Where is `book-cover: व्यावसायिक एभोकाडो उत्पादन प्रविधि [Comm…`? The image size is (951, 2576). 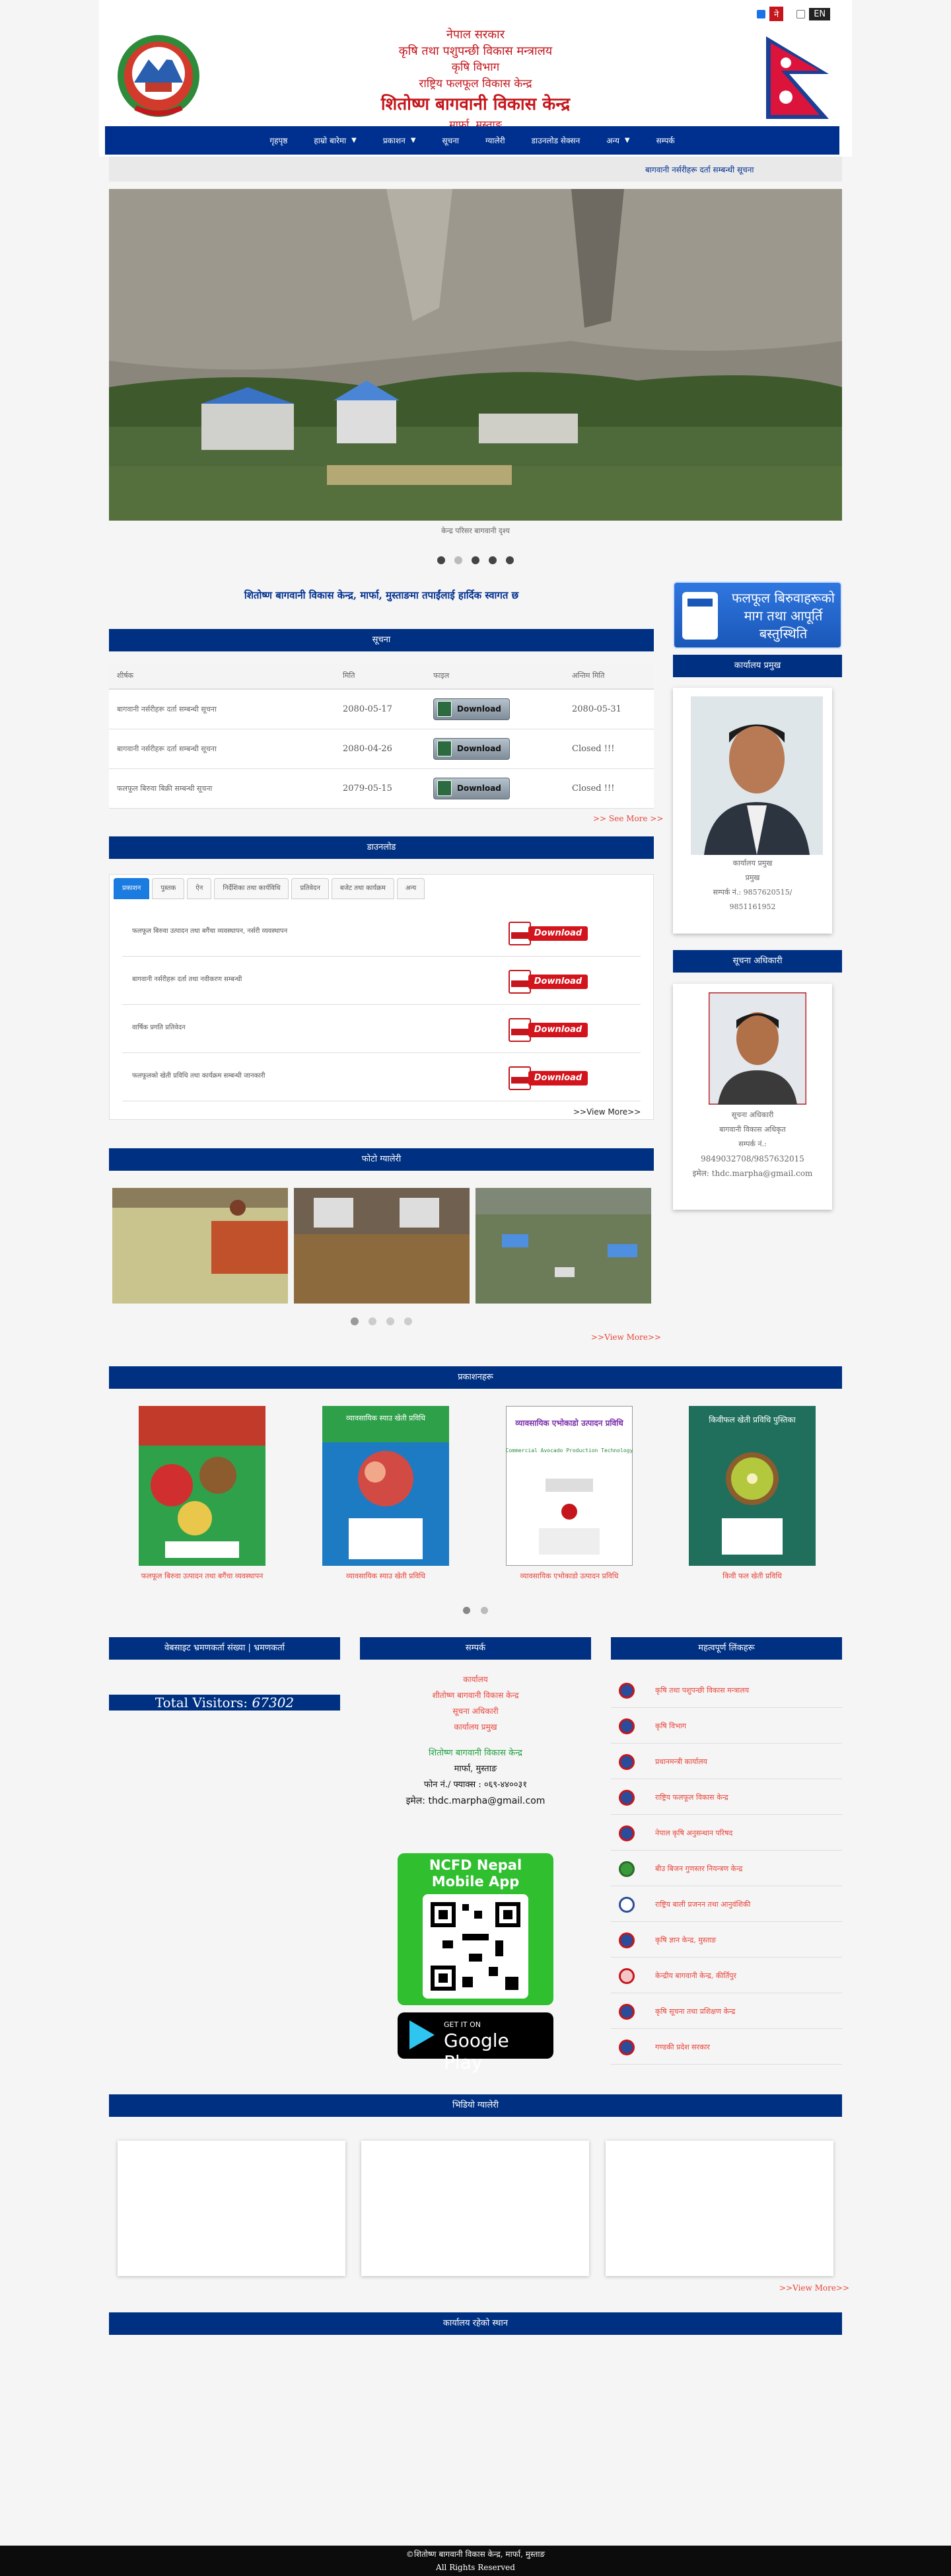 book-cover: व्यावसायिक एभोकाडो उत्पादन प्रविधि [Comm… is located at coordinates (569, 1486).